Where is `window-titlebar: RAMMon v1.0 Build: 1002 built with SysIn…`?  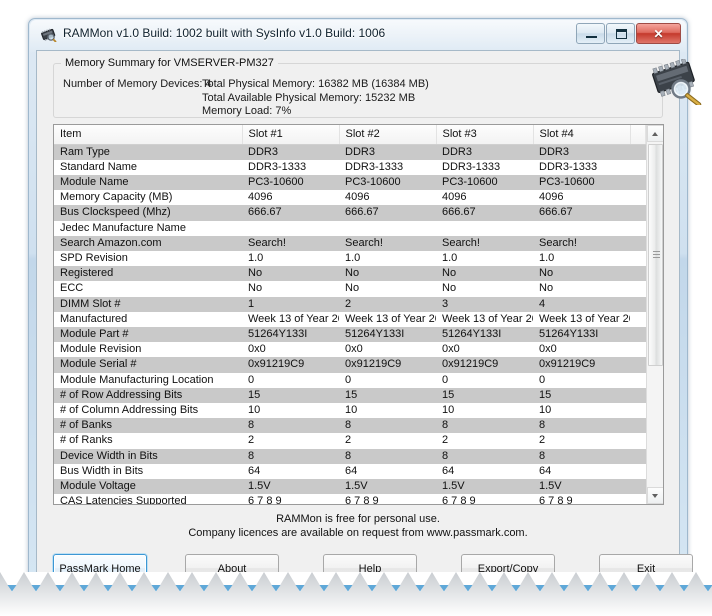
window-titlebar: RAMMon v1.0 Build: 1002 built with SysIn… is located at coordinates (358, 35).